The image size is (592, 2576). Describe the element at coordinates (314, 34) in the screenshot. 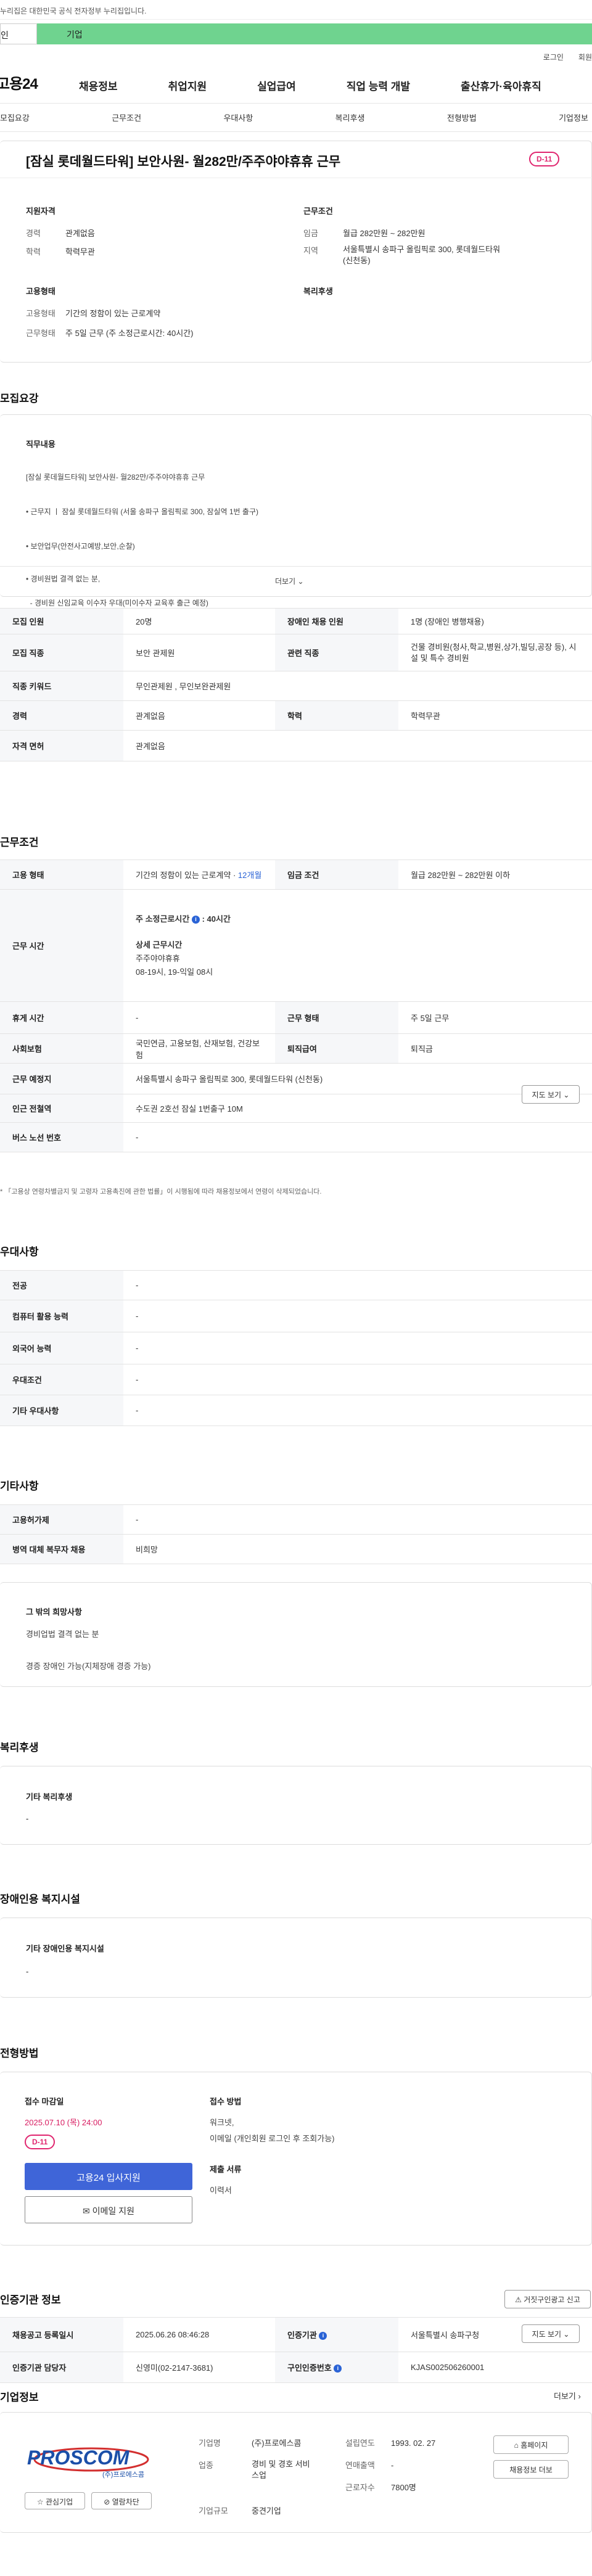

I see `tab-enterprise: 기업` at that location.